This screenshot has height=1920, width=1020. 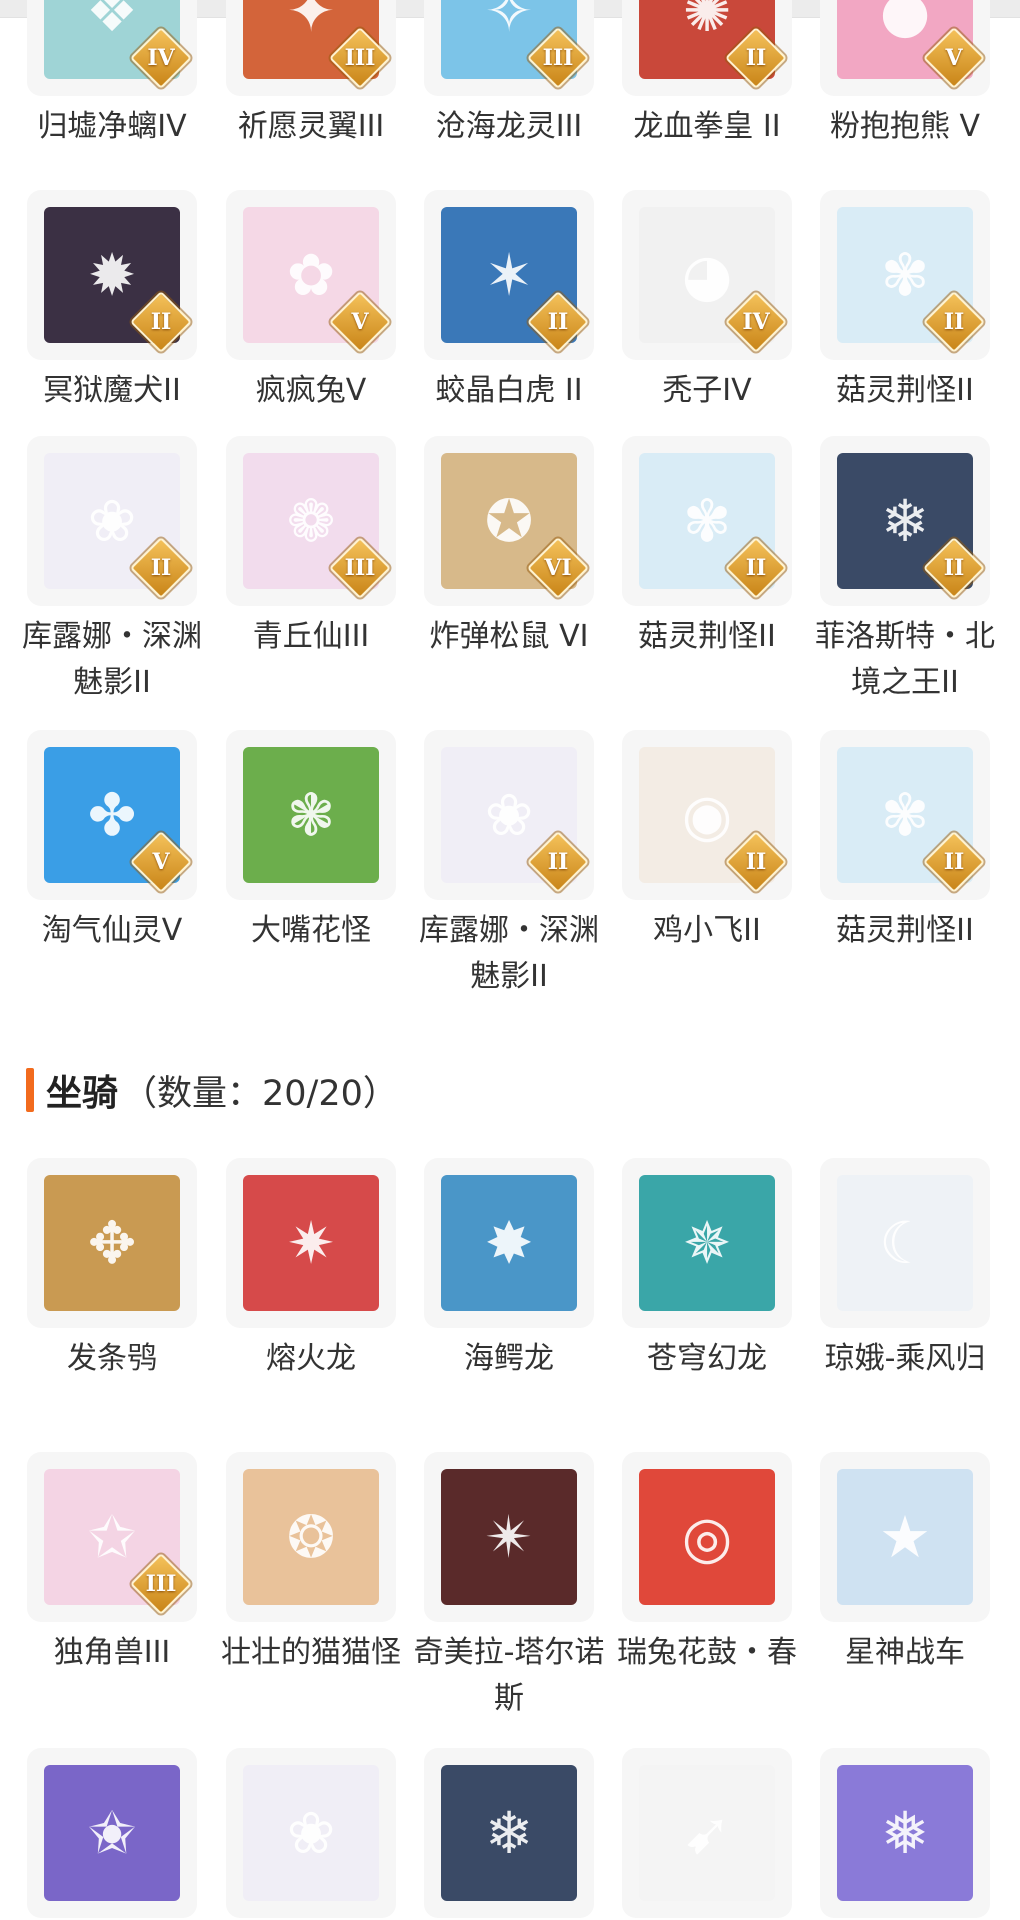 I want to click on item-card: ◎, so click(x=707, y=1537).